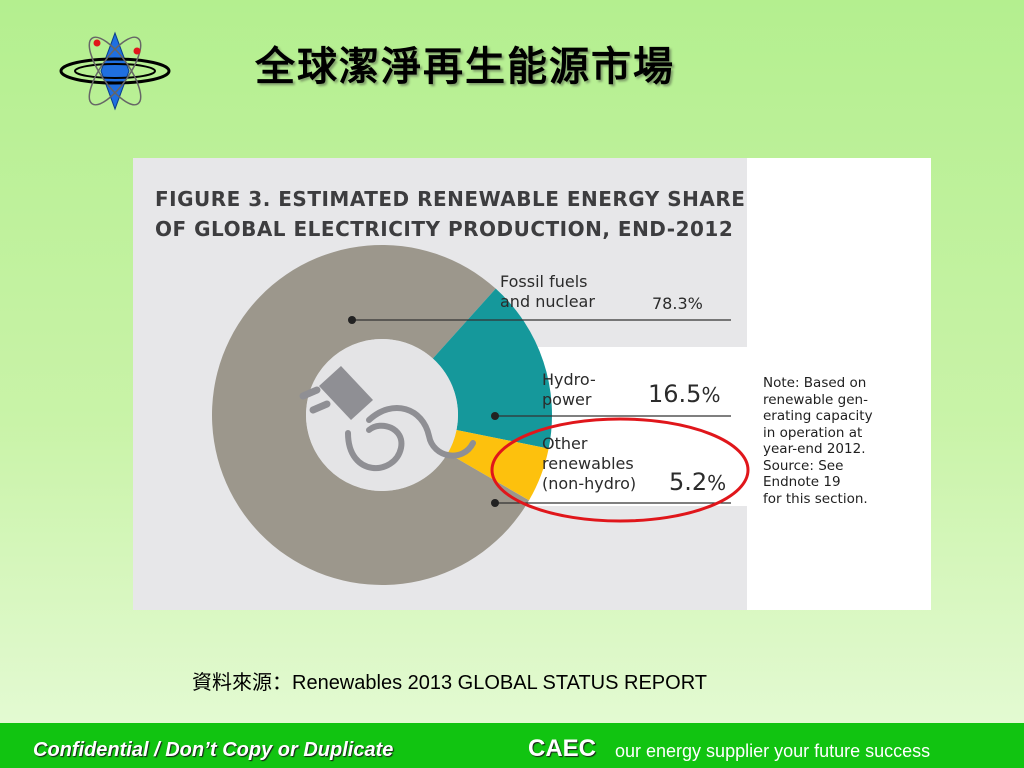 The height and width of the screenshot is (768, 1024). Describe the element at coordinates (547, 301) in the screenshot. I see `label-fossil-line2: and nuclear` at that location.